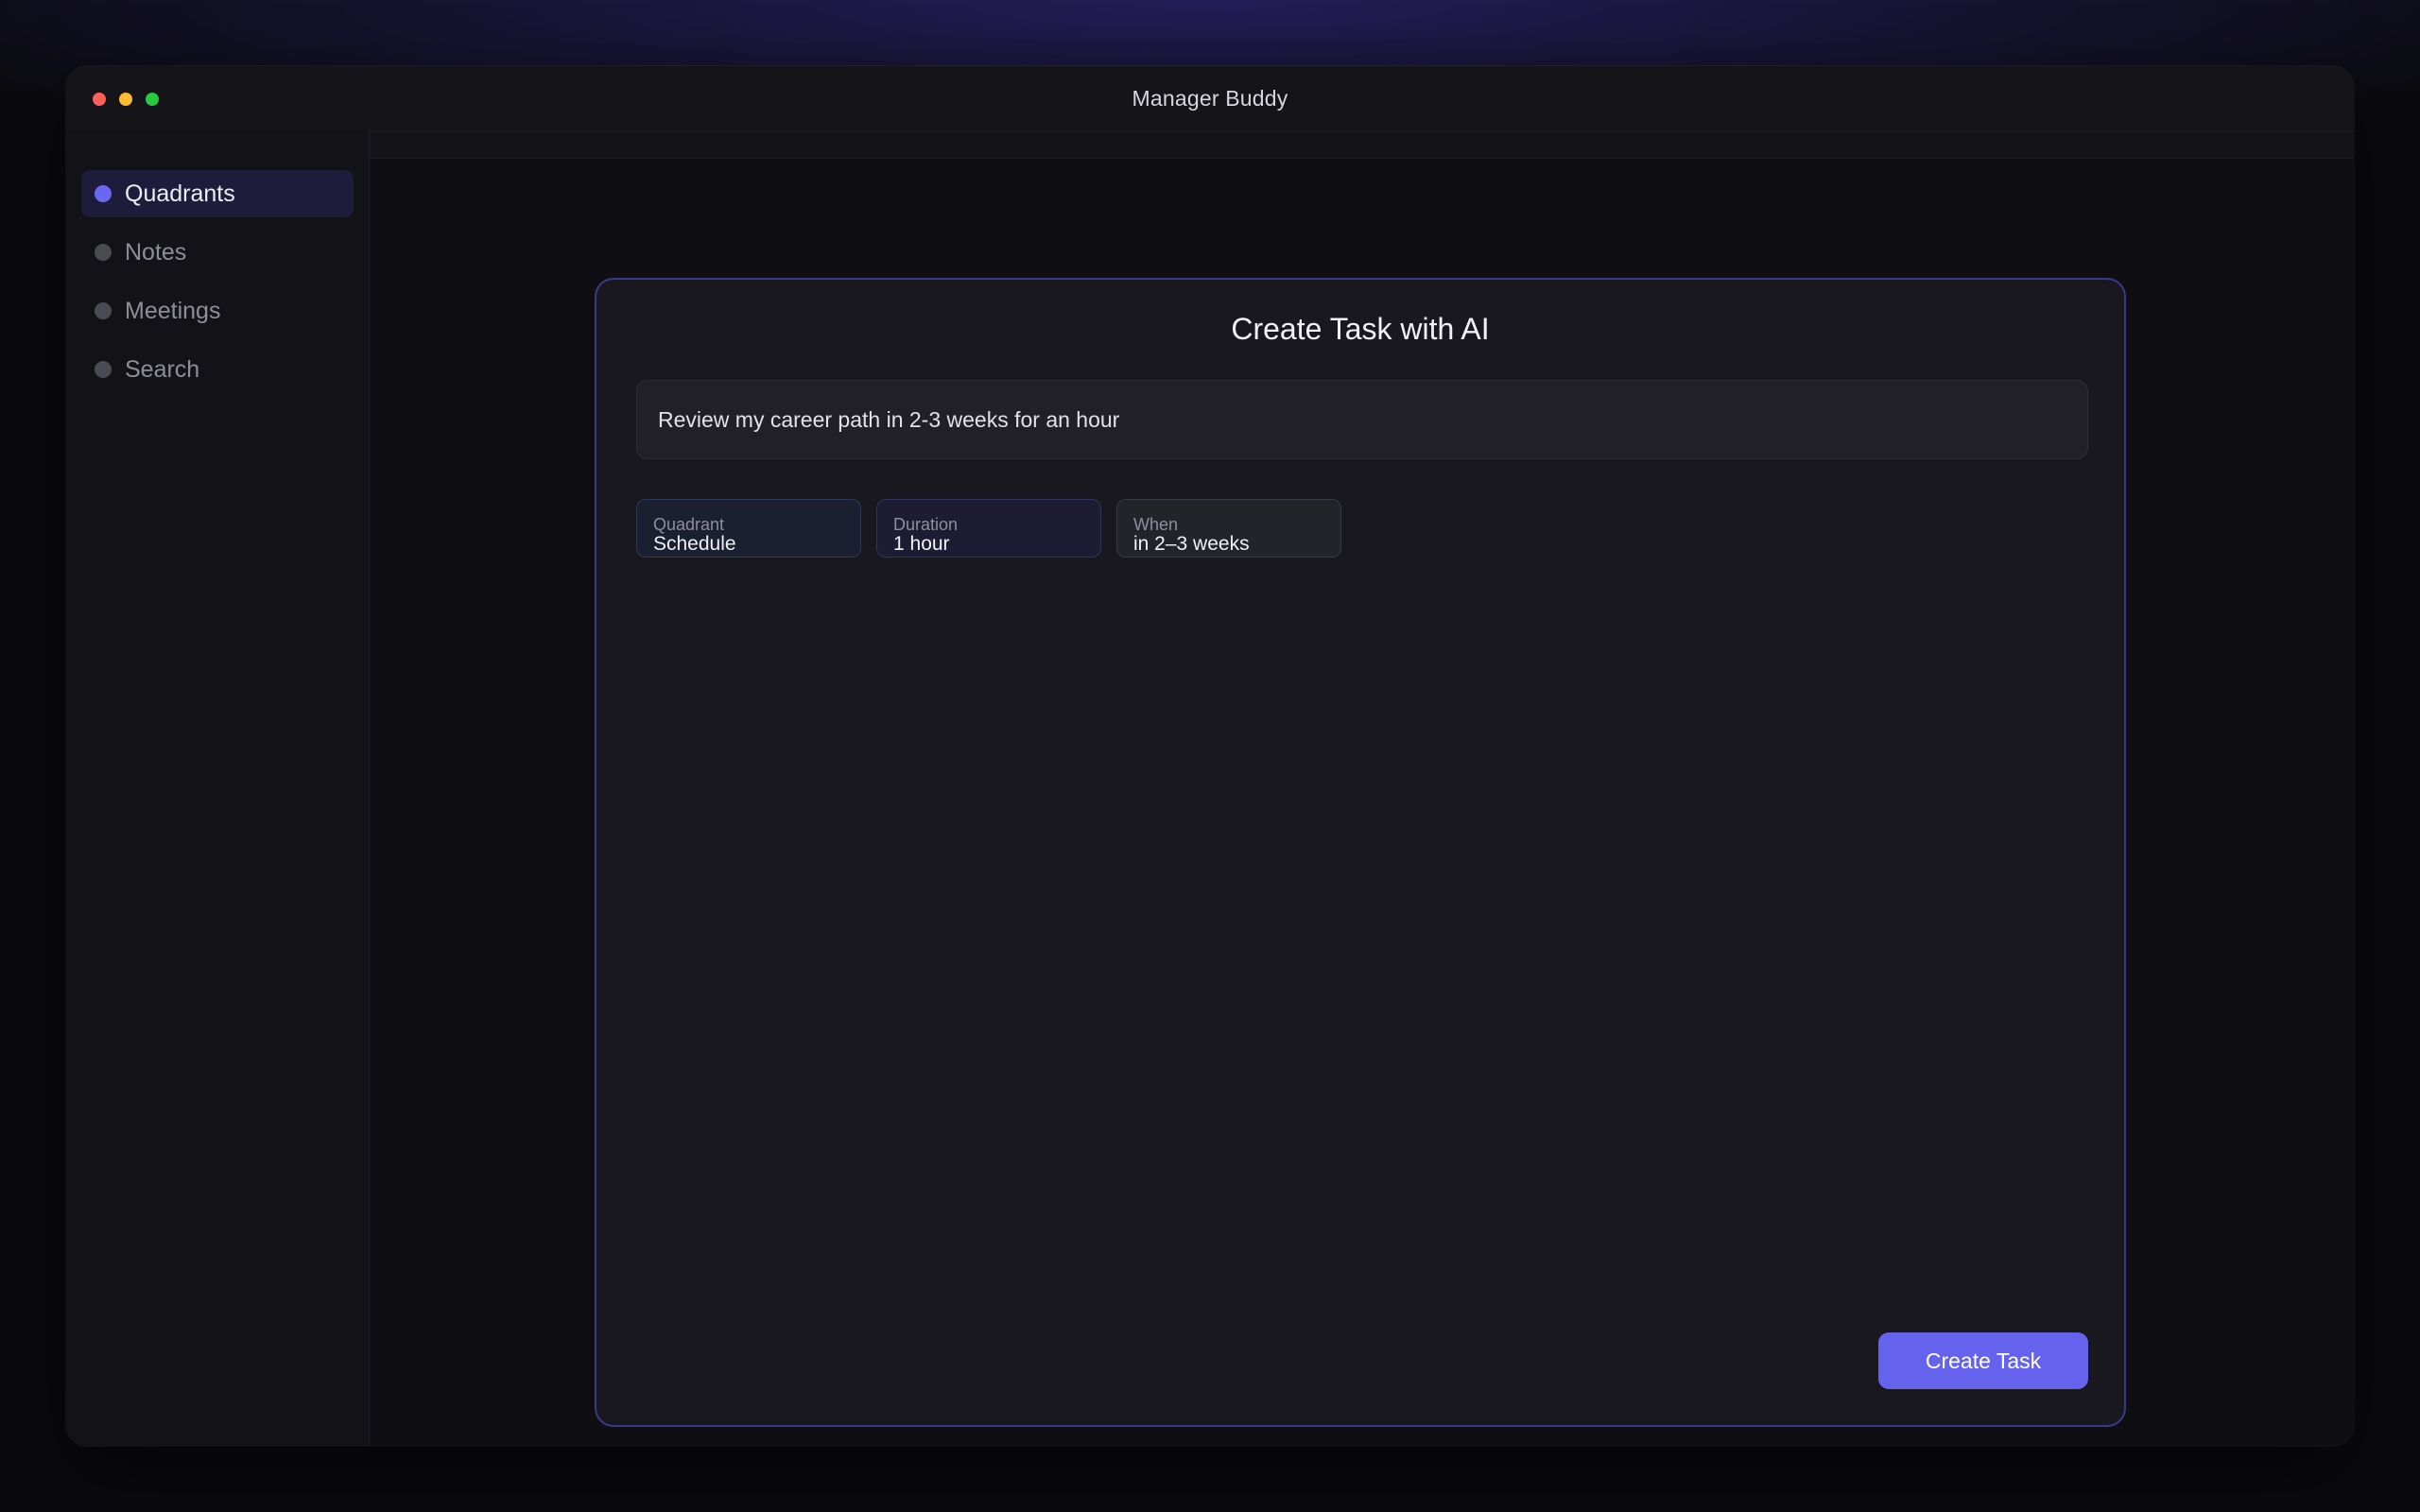 Image resolution: width=2420 pixels, height=1512 pixels. I want to click on sidebar-item-search: Search, so click(218, 369).